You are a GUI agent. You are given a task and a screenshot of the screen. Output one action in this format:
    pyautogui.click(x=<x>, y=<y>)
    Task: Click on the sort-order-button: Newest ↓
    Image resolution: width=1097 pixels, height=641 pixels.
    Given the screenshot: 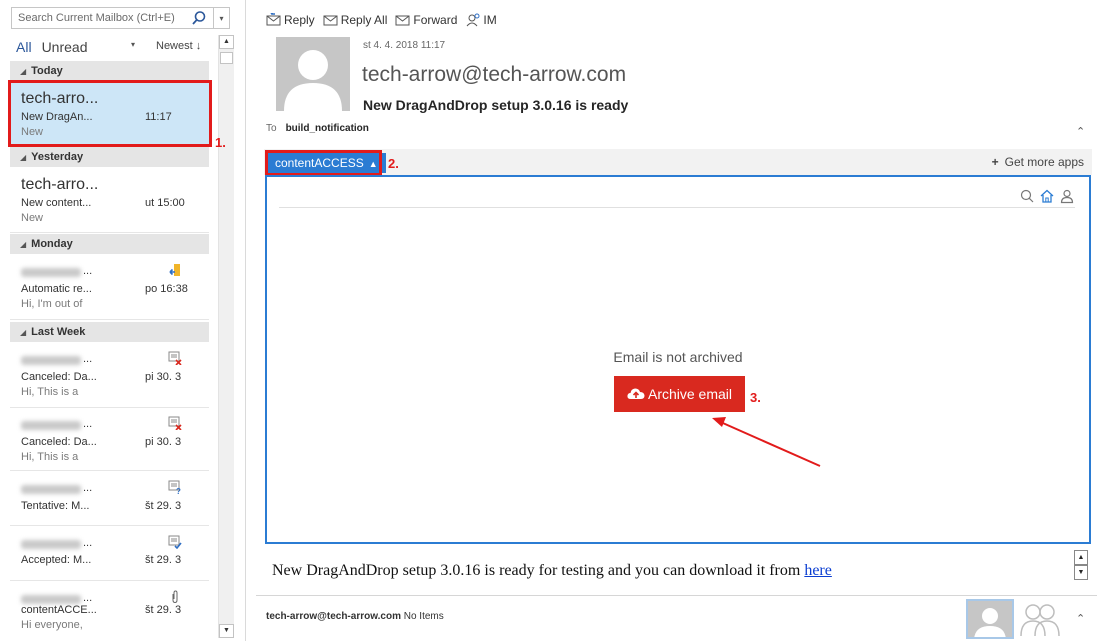 What is the action you would take?
    pyautogui.click(x=178, y=46)
    